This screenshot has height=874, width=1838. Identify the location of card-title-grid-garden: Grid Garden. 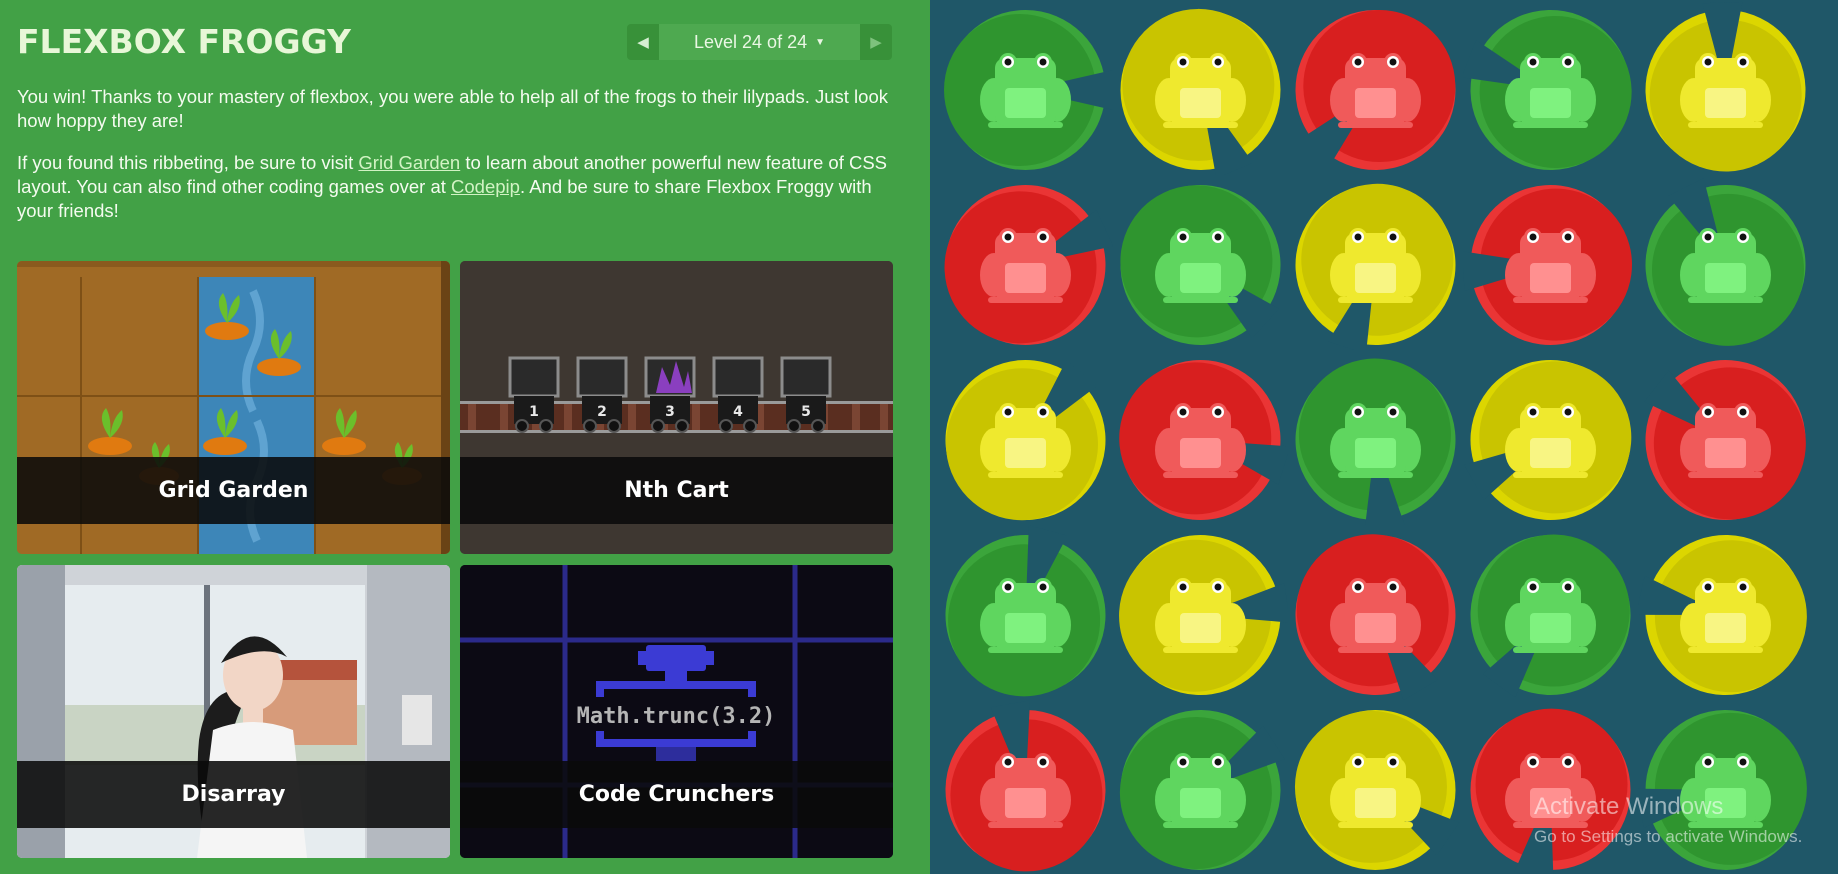
(233, 490).